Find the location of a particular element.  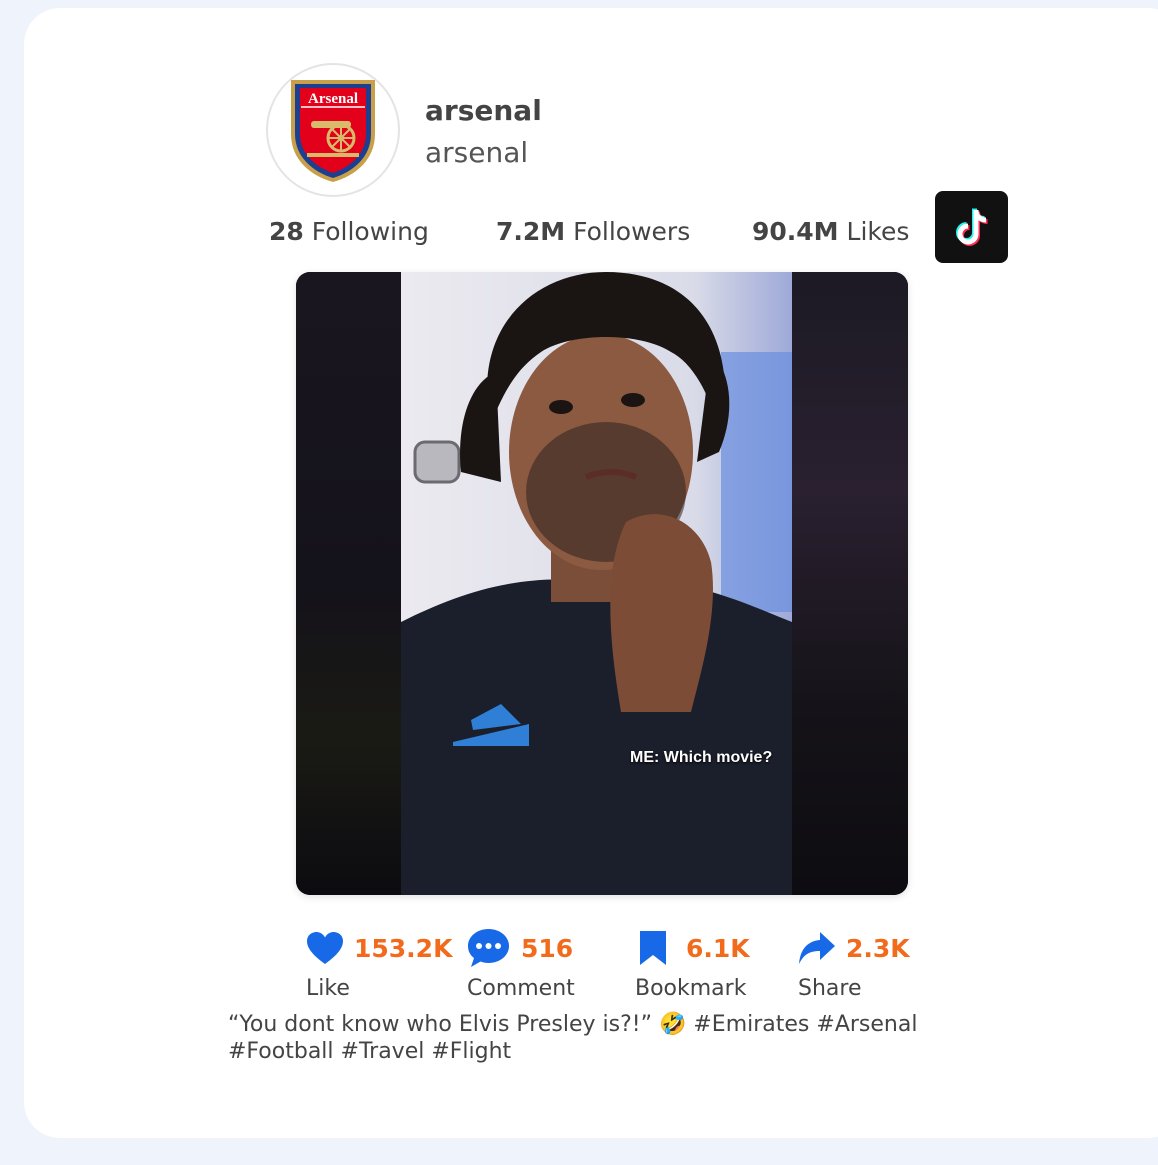

tiktok-logo-button is located at coordinates (971, 227).